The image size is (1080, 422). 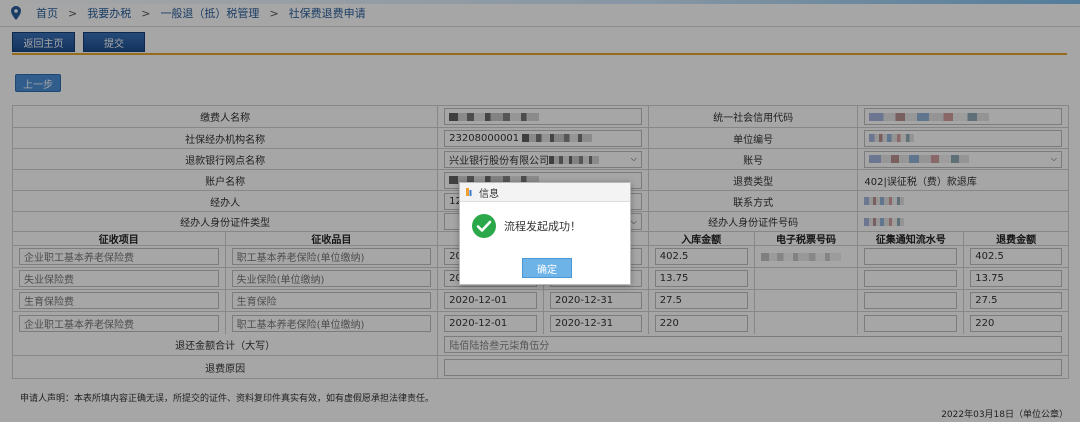 I want to click on info-dialog: 信息 流程发起成功！ 确定, so click(x=545, y=233).